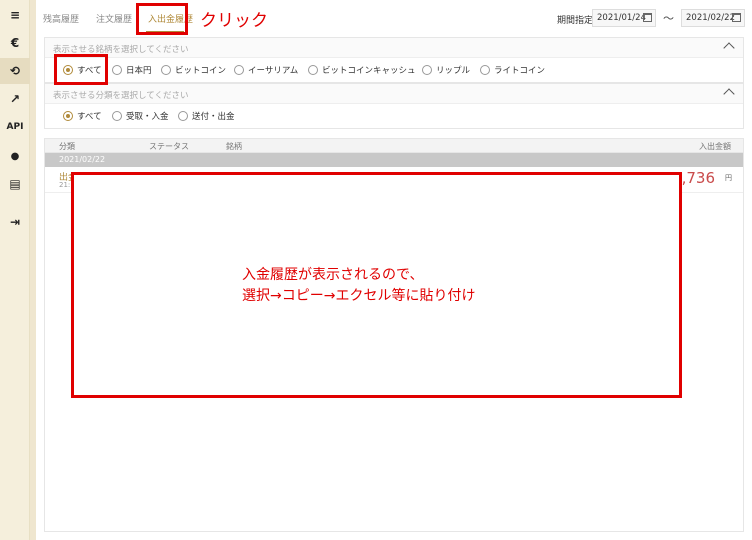  Describe the element at coordinates (394, 146) in the screenshot. I see `table-header: 分類 ステータス 銘柄 入出金額` at that location.